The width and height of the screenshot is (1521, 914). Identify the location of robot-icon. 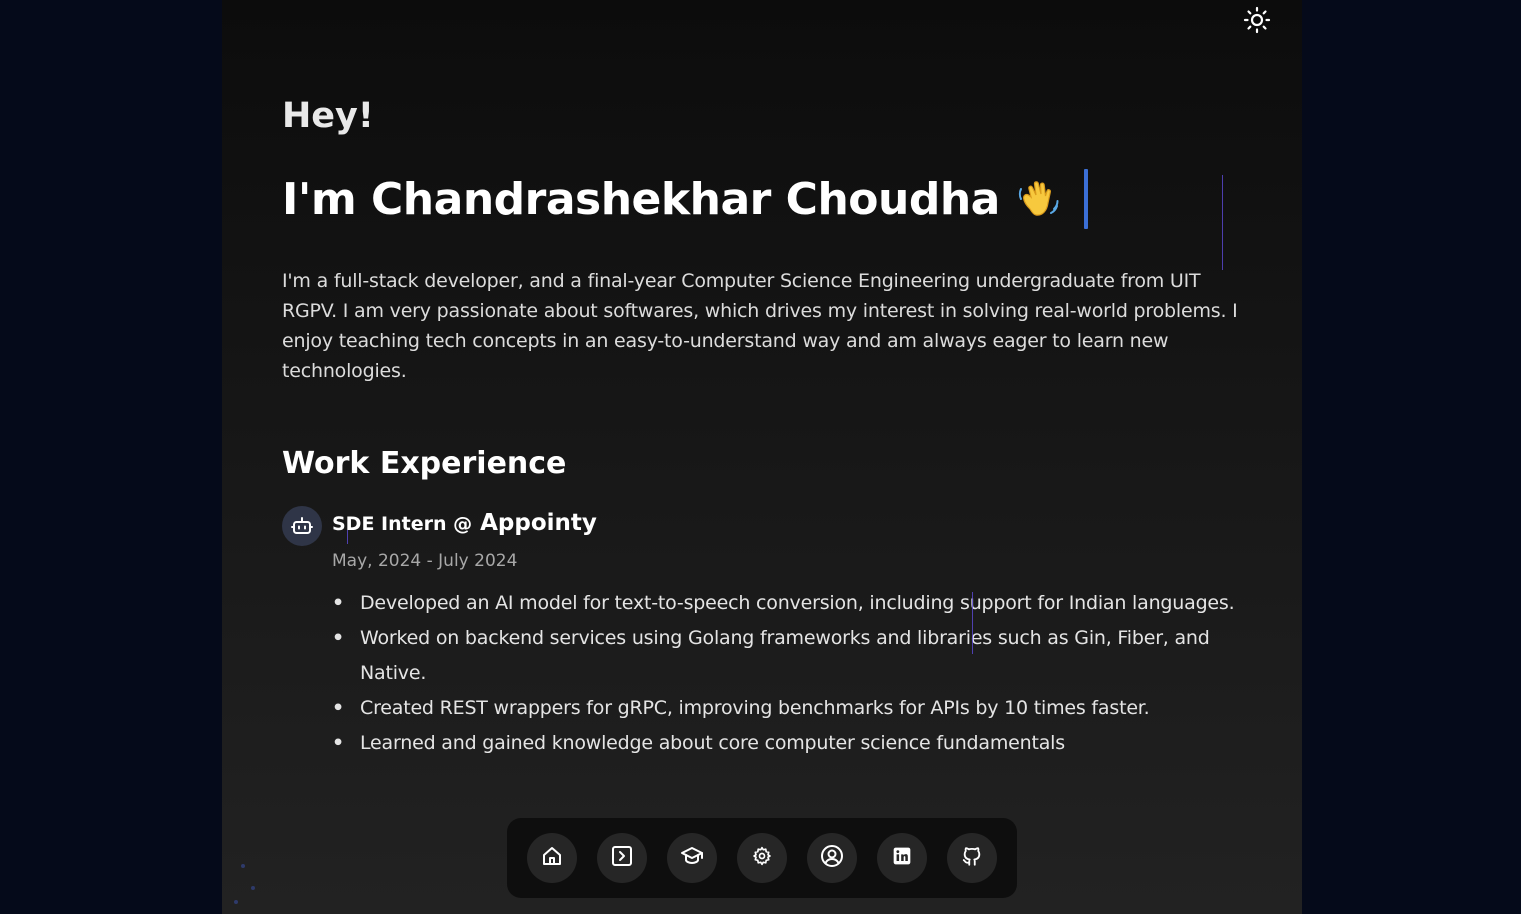
(302, 526).